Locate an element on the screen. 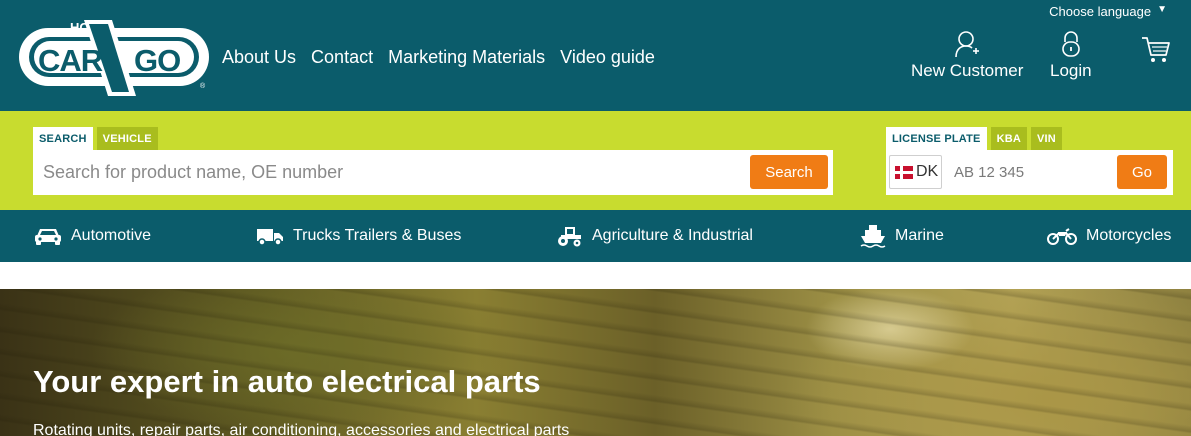 This screenshot has width=1191, height=436. language-selector: Choose language ▼ is located at coordinates (1108, 11).